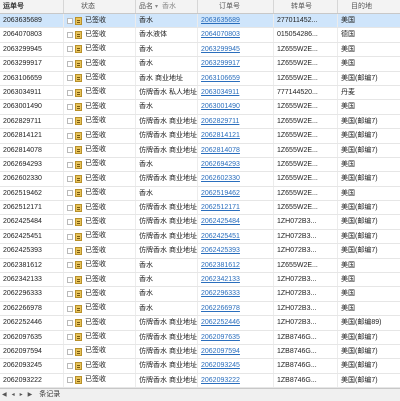  Describe the element at coordinates (32, 6) in the screenshot. I see `header-waybill: 运单号` at that location.